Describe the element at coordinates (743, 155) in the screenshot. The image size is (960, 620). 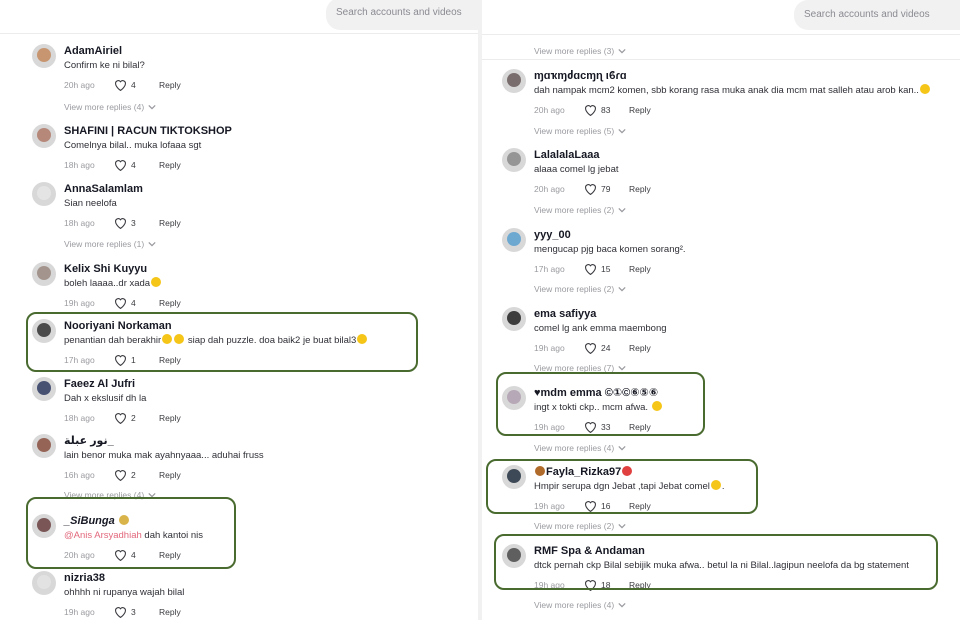
I see `comment-username: LalalalaLaaa` at that location.